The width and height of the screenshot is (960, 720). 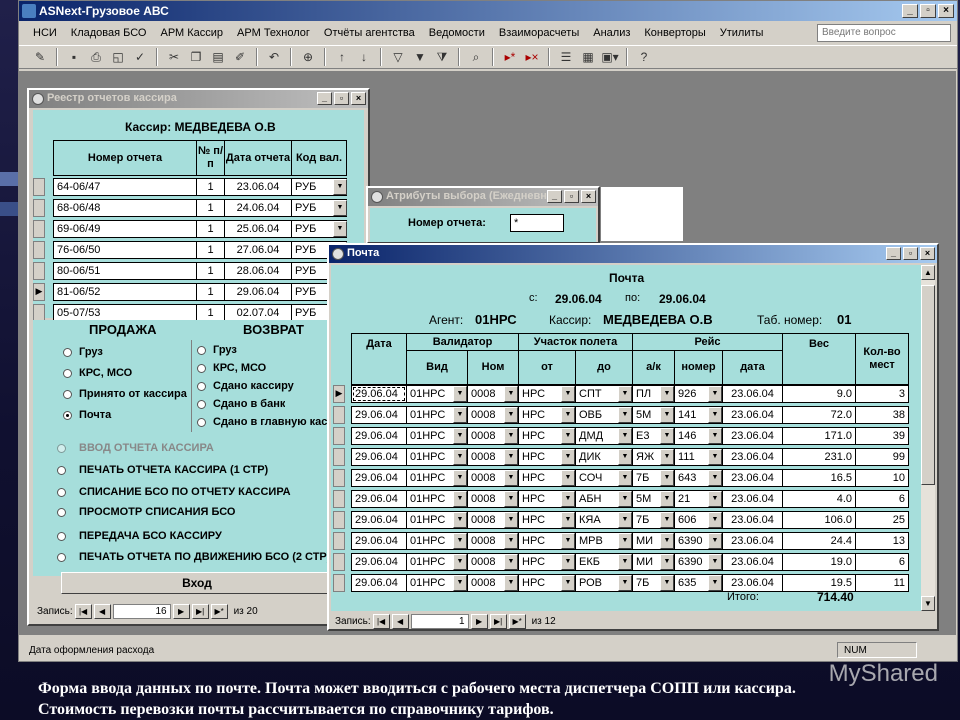 What do you see at coordinates (819, 457) in the screenshot?
I see `weight-cell: 231.0` at bounding box center [819, 457].